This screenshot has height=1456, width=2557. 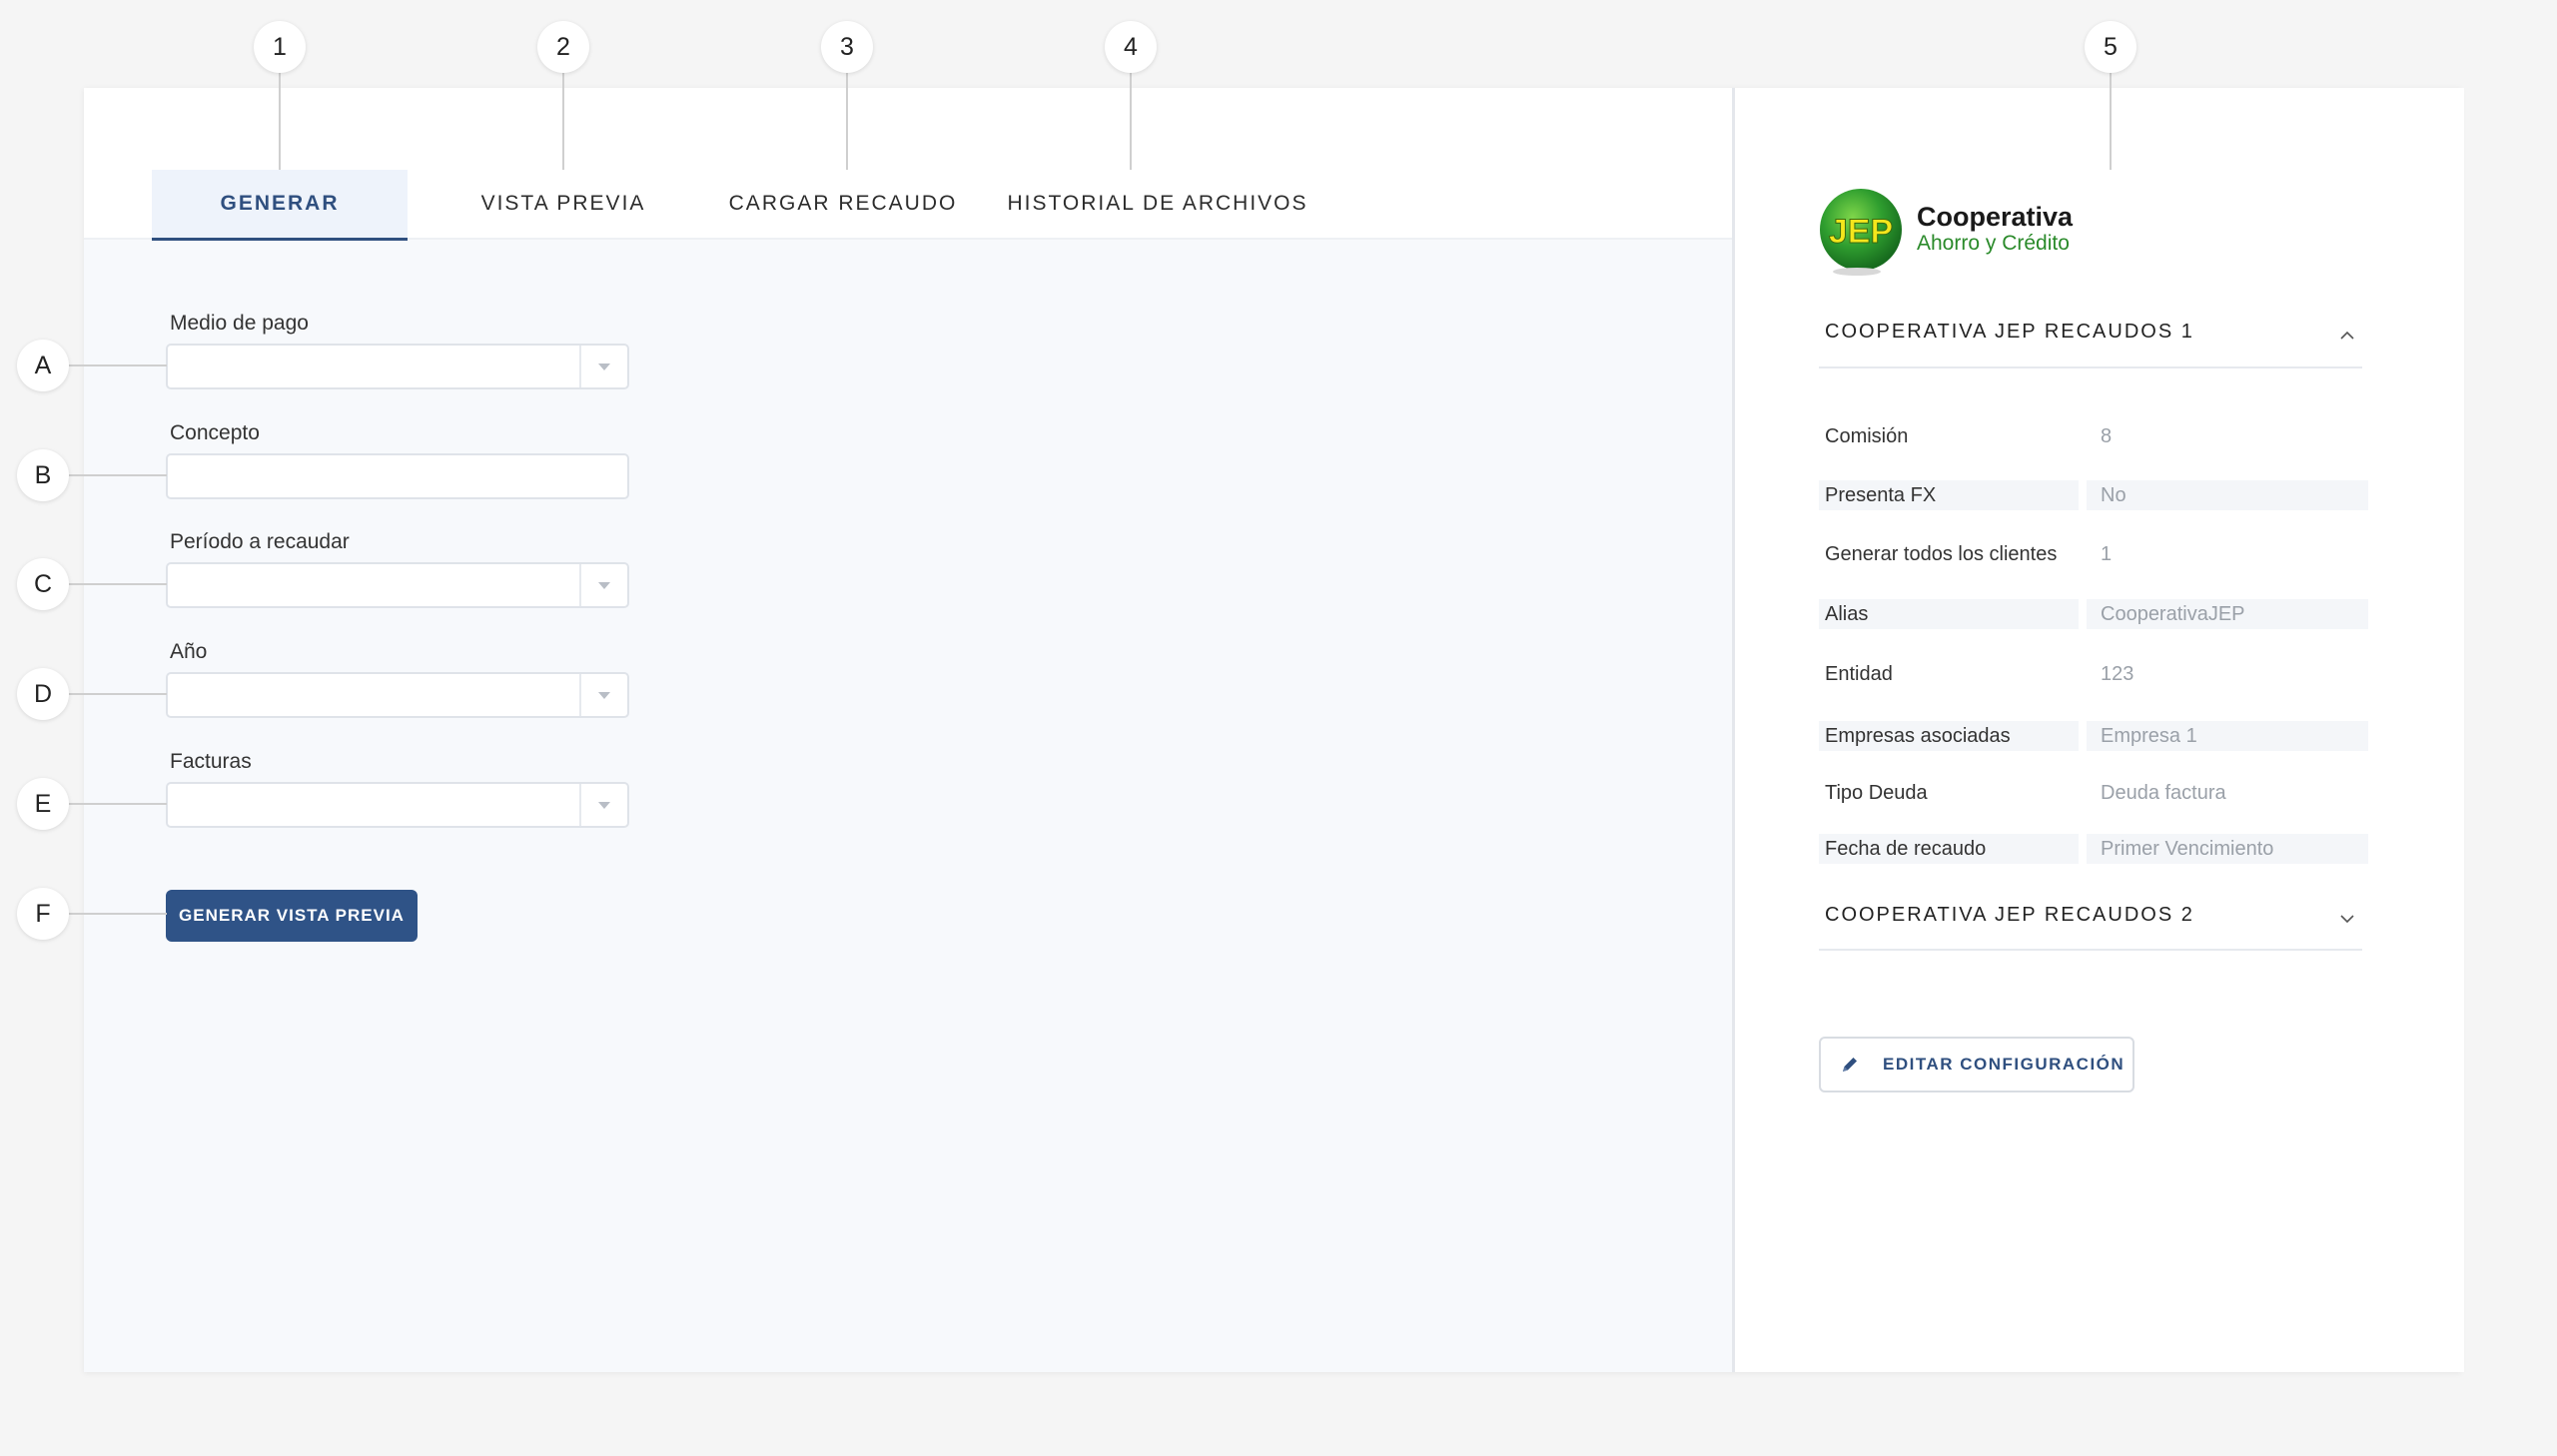 I want to click on section-recaudos-2-title: COOPERATIVA JEP RECAUDOS 2, so click(x=2009, y=915).